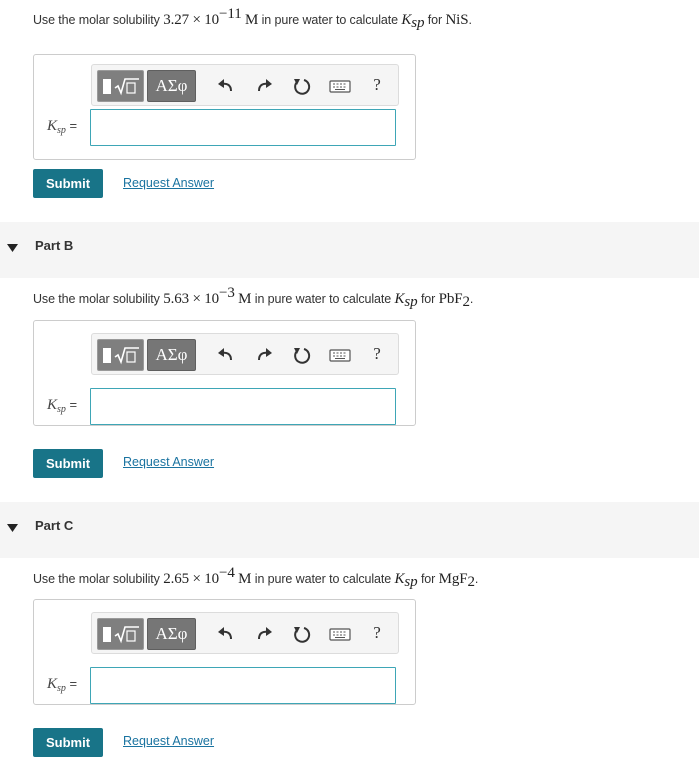  I want to click on power-exponent: −3, so click(227, 293).